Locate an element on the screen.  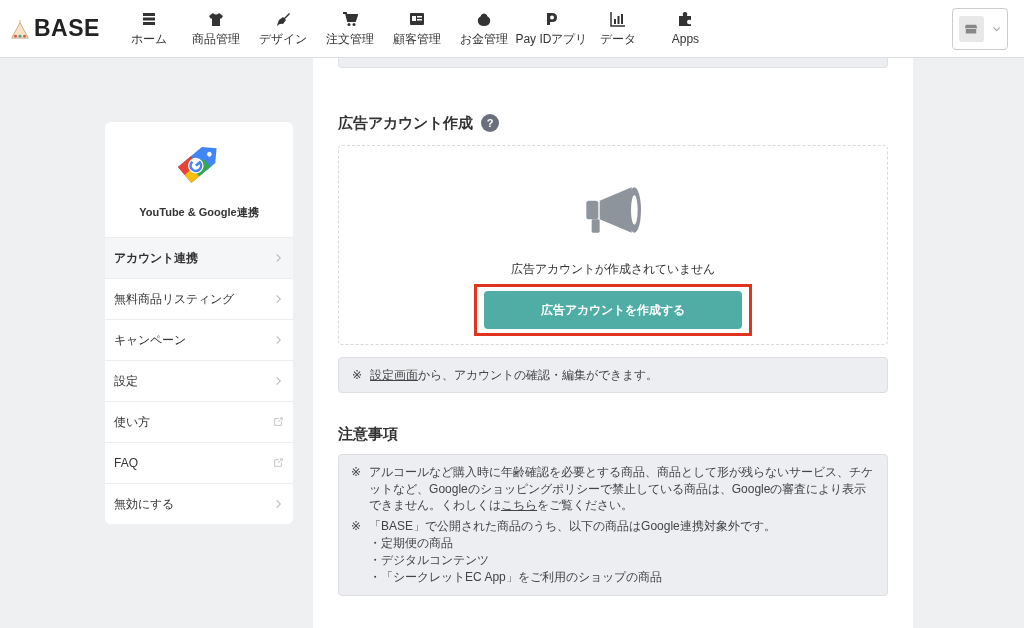
list-item-text: ・デジタルコンテンツ is located at coordinates (430, 560).